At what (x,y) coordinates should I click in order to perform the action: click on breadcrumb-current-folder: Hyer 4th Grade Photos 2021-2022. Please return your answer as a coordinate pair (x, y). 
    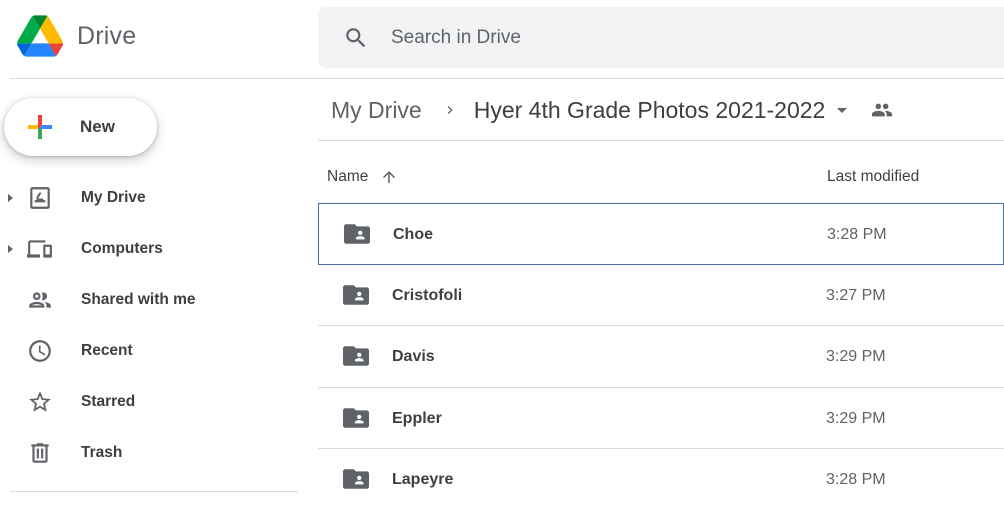
    Looking at the image, I should click on (650, 110).